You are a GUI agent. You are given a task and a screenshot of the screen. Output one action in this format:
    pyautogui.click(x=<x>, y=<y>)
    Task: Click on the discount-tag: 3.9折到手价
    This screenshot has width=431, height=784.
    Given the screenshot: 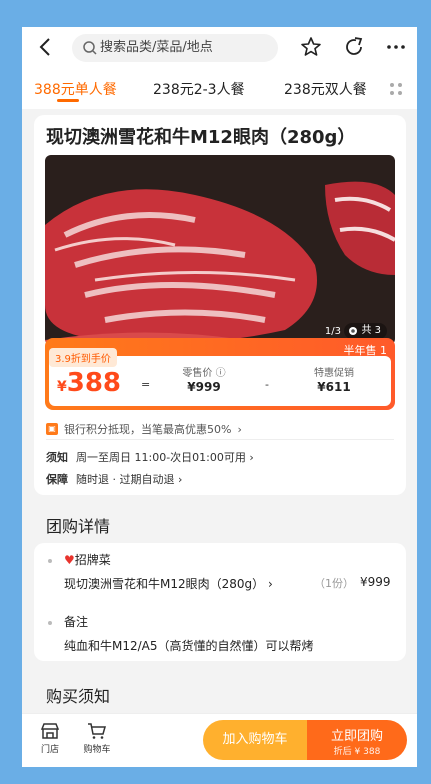 What is the action you would take?
    pyautogui.click(x=83, y=357)
    